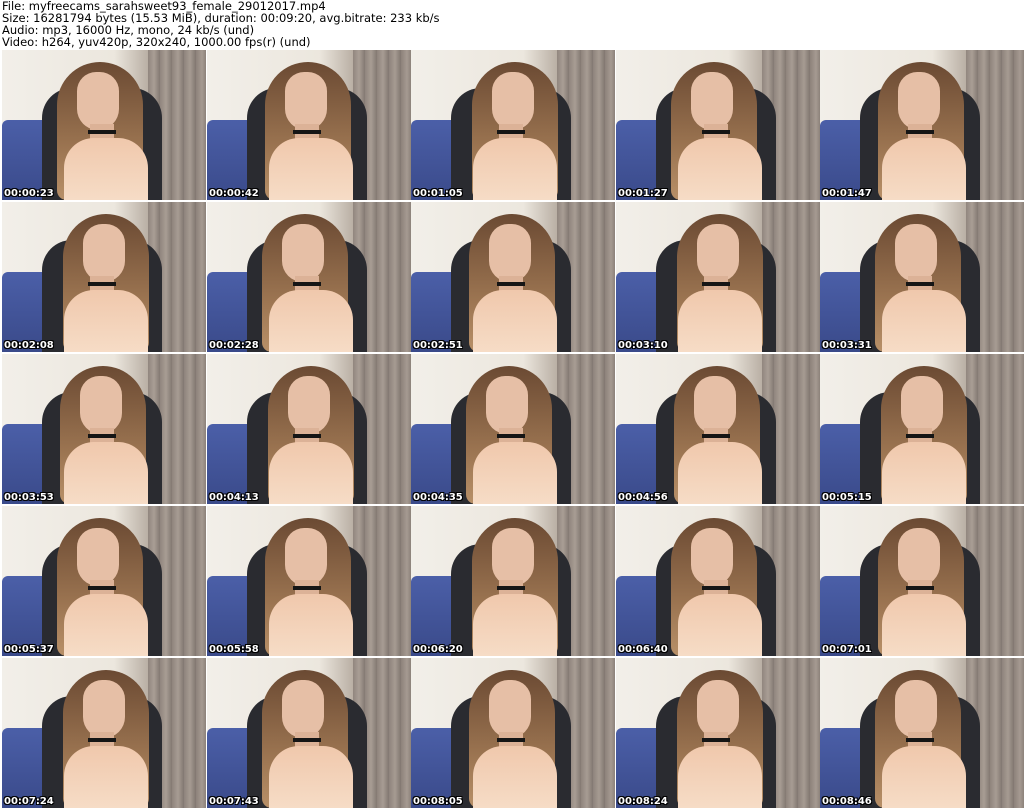 This screenshot has height=811, width=1024. I want to click on thumbnail-timestamp: 00:04:13, so click(234, 497).